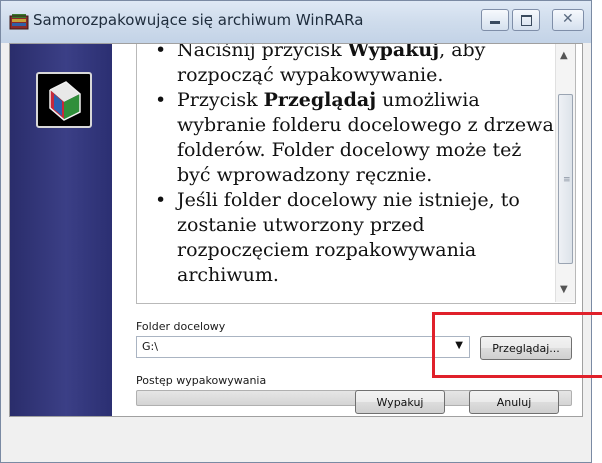 The width and height of the screenshot is (602, 463). What do you see at coordinates (564, 289) in the screenshot?
I see `scroll-down-arrow-icon: ▼` at bounding box center [564, 289].